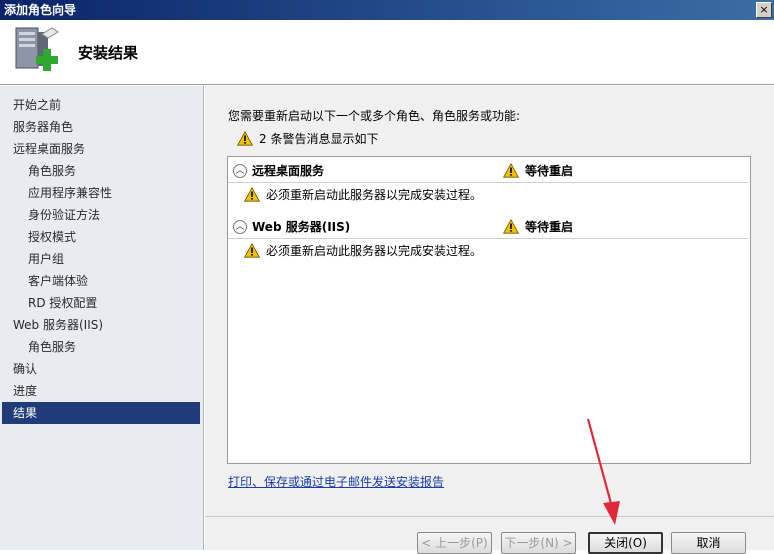 The image size is (774, 554). Describe the element at coordinates (288, 171) in the screenshot. I see `role-name: 远程桌面服务` at that location.